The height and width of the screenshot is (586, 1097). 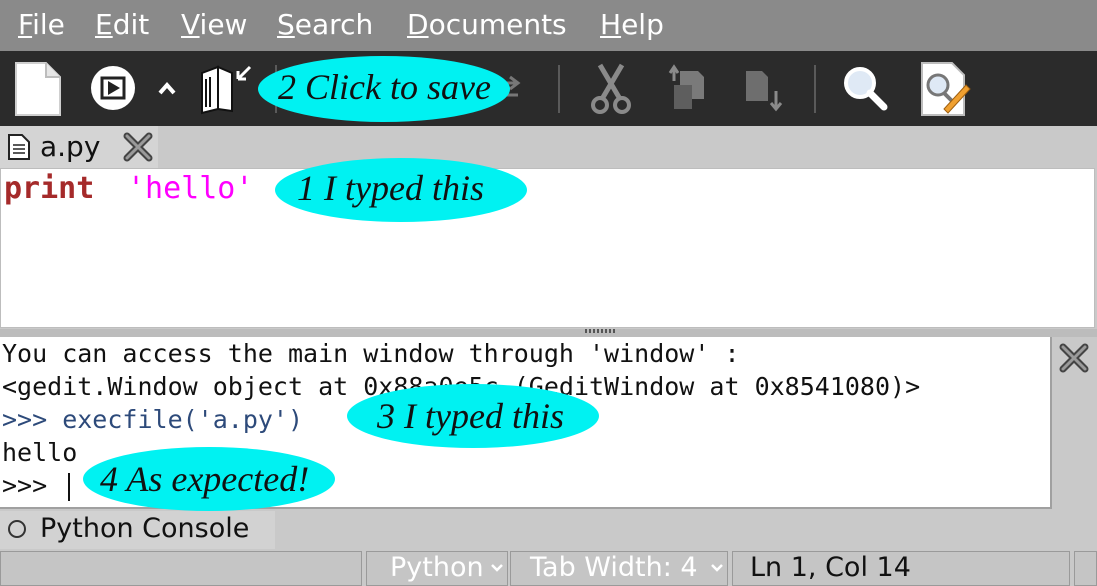 What do you see at coordinates (865, 88) in the screenshot?
I see `find-icon` at bounding box center [865, 88].